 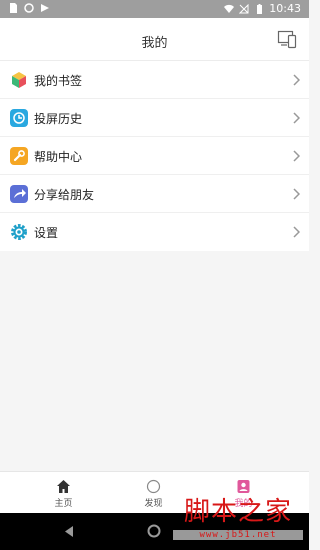 I want to click on home-button-icon, so click(x=154, y=531).